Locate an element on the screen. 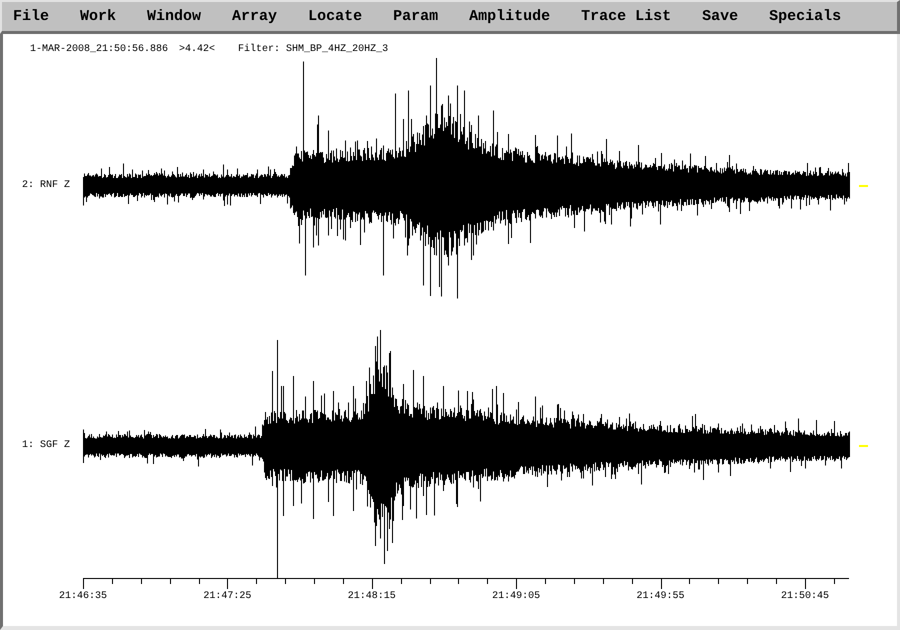 The height and width of the screenshot is (630, 900). filter-label: Filter: SHM_BP_4HZ_20HZ_3 is located at coordinates (313, 50).